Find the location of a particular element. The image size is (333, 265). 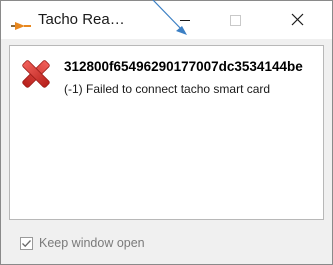

message-title: 312800f65496290177007dc3534144be is located at coordinates (183, 66).